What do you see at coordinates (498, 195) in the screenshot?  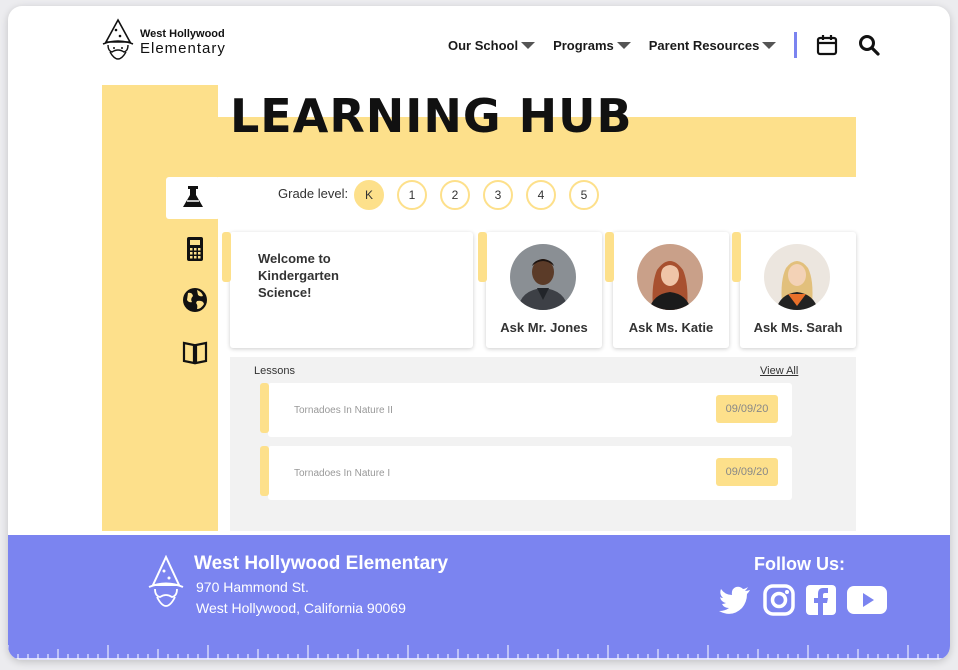 I see `grade-3-button: 3` at bounding box center [498, 195].